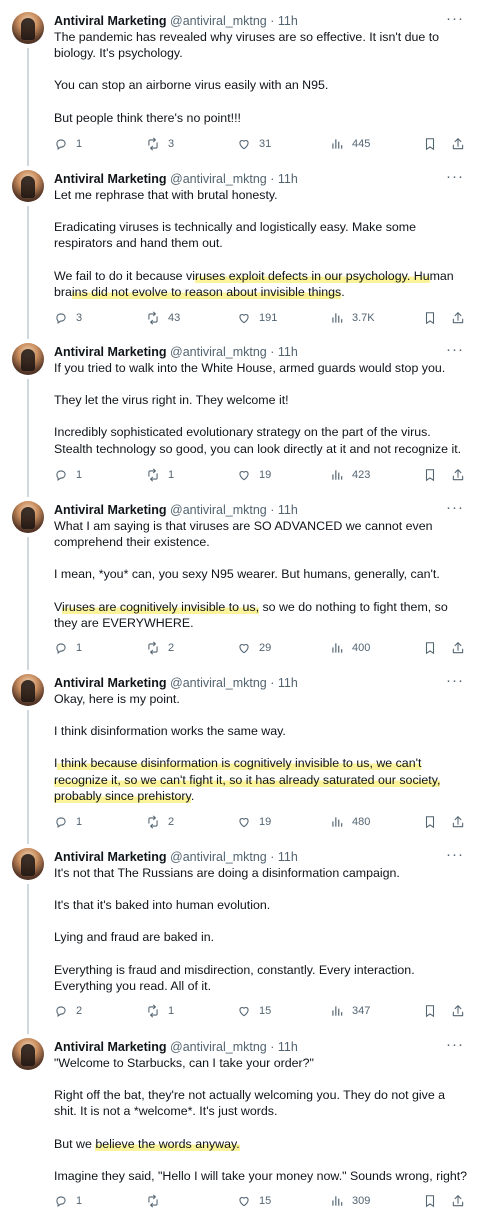  I want to click on share-icon, so click(462, 1201).